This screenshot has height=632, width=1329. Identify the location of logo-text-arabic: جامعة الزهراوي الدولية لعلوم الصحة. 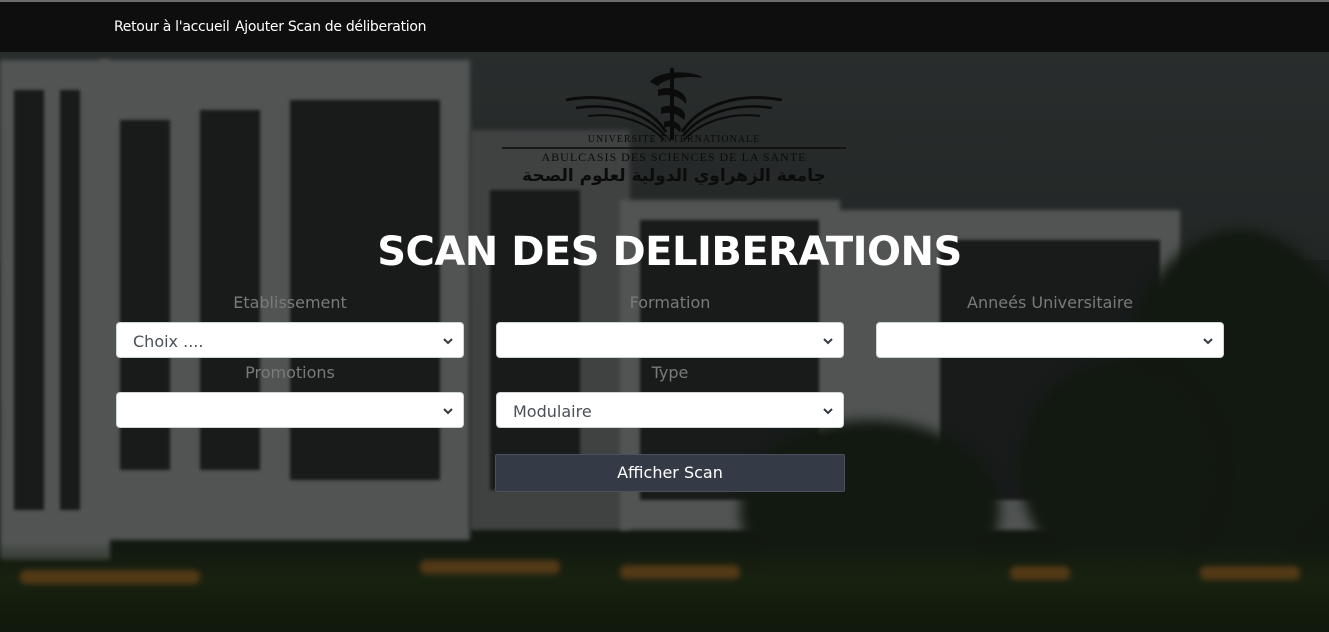
(674, 176).